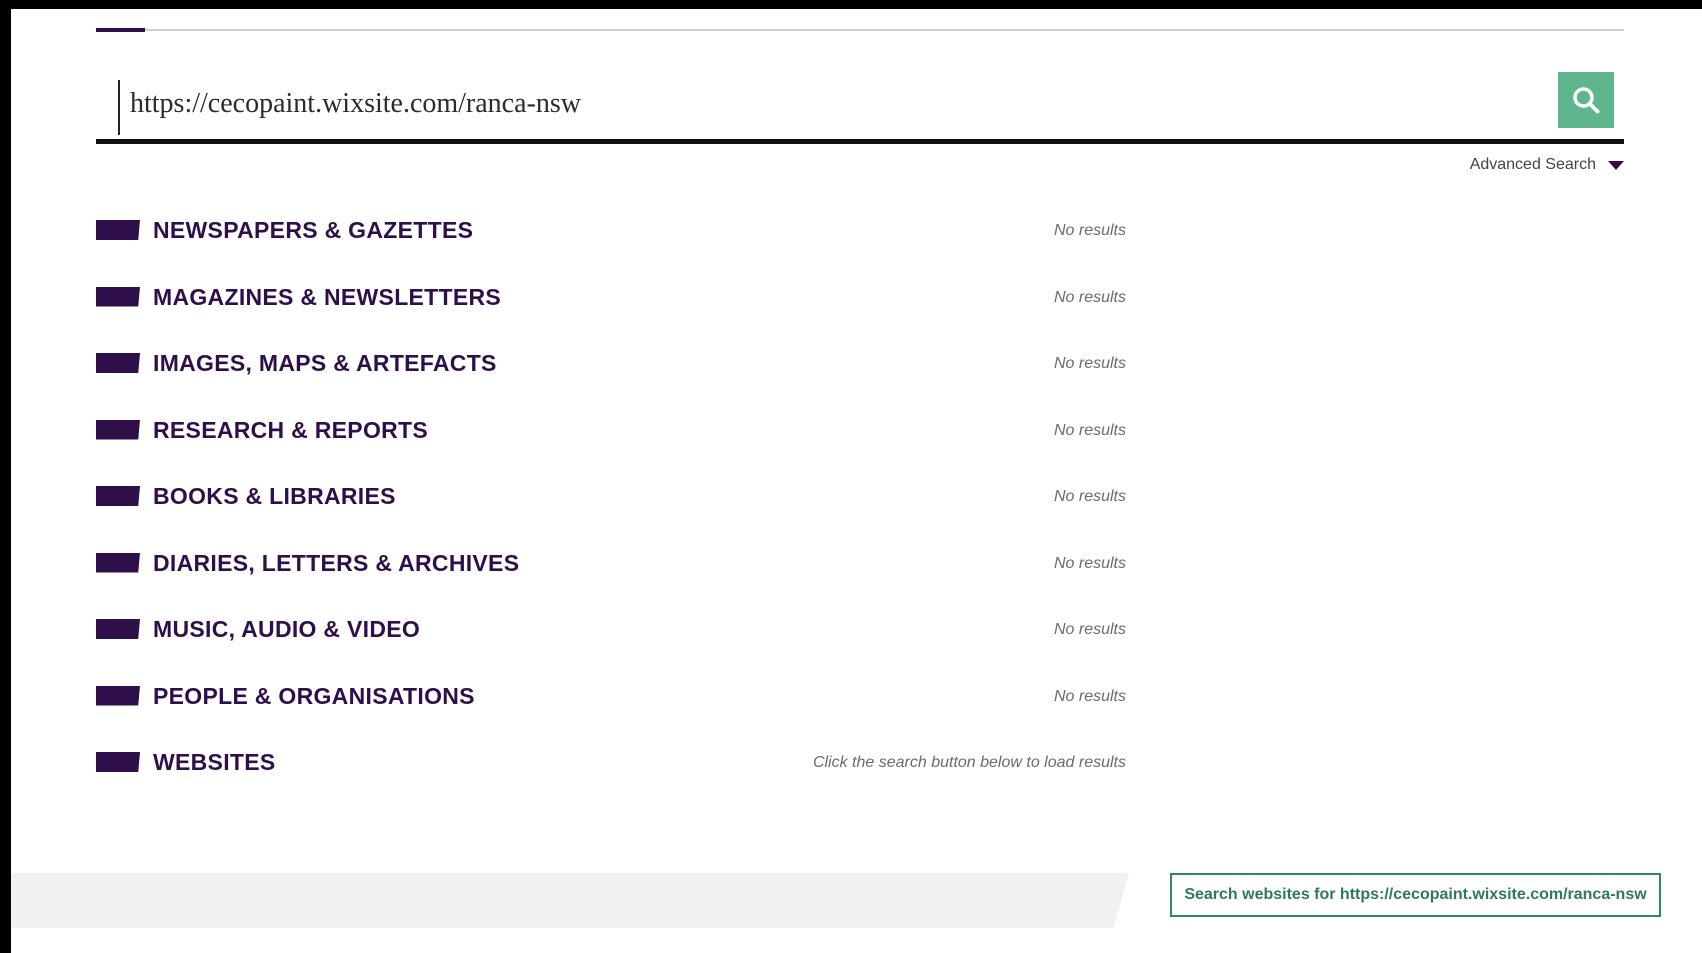  Describe the element at coordinates (830, 104) in the screenshot. I see `search-input` at that location.